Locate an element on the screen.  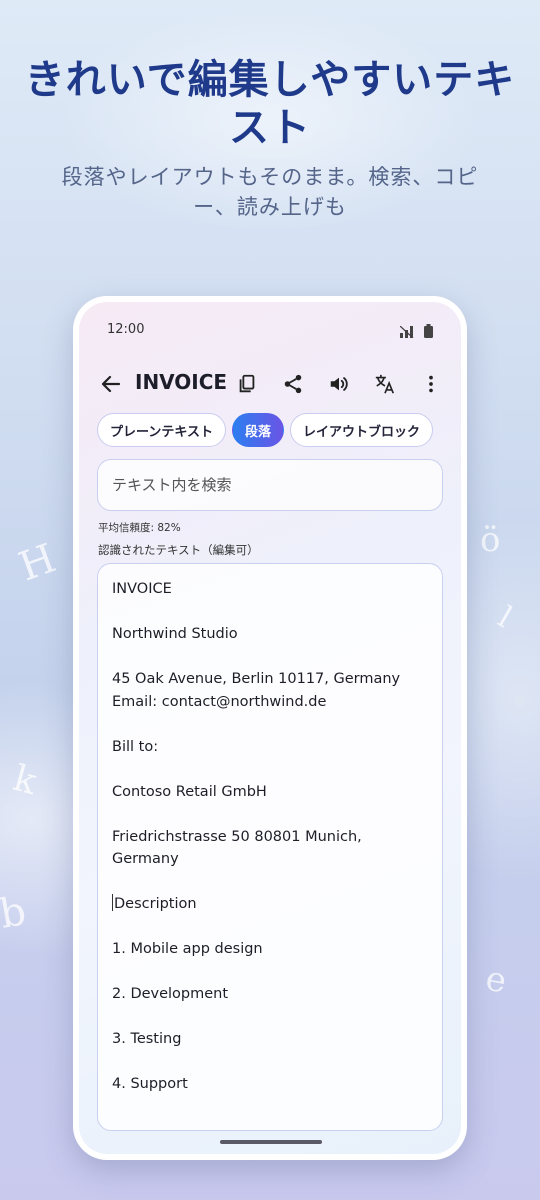
decorative-glyph: b is located at coordinates (15, 913).